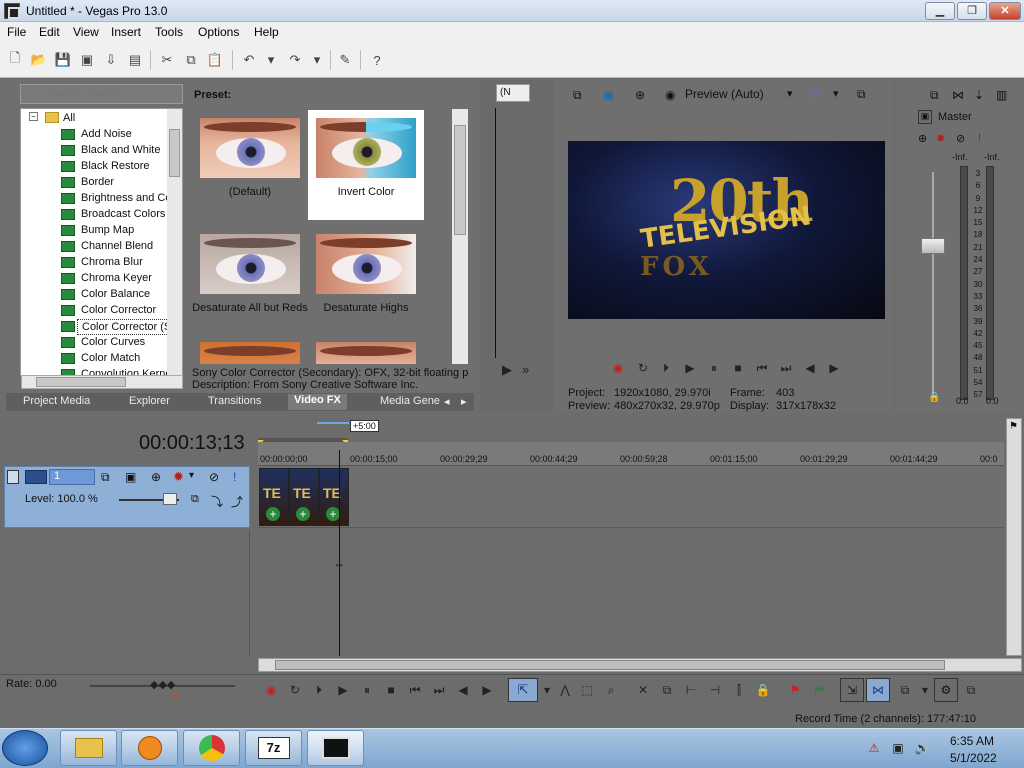  Describe the element at coordinates (127, 497) in the screenshot. I see `video-track-header: 1 ⧉ ▣ ⊕ ✹ ▾ ⊘ ! Level: 100.0 % ⧉ ⤵ ⤴` at that location.